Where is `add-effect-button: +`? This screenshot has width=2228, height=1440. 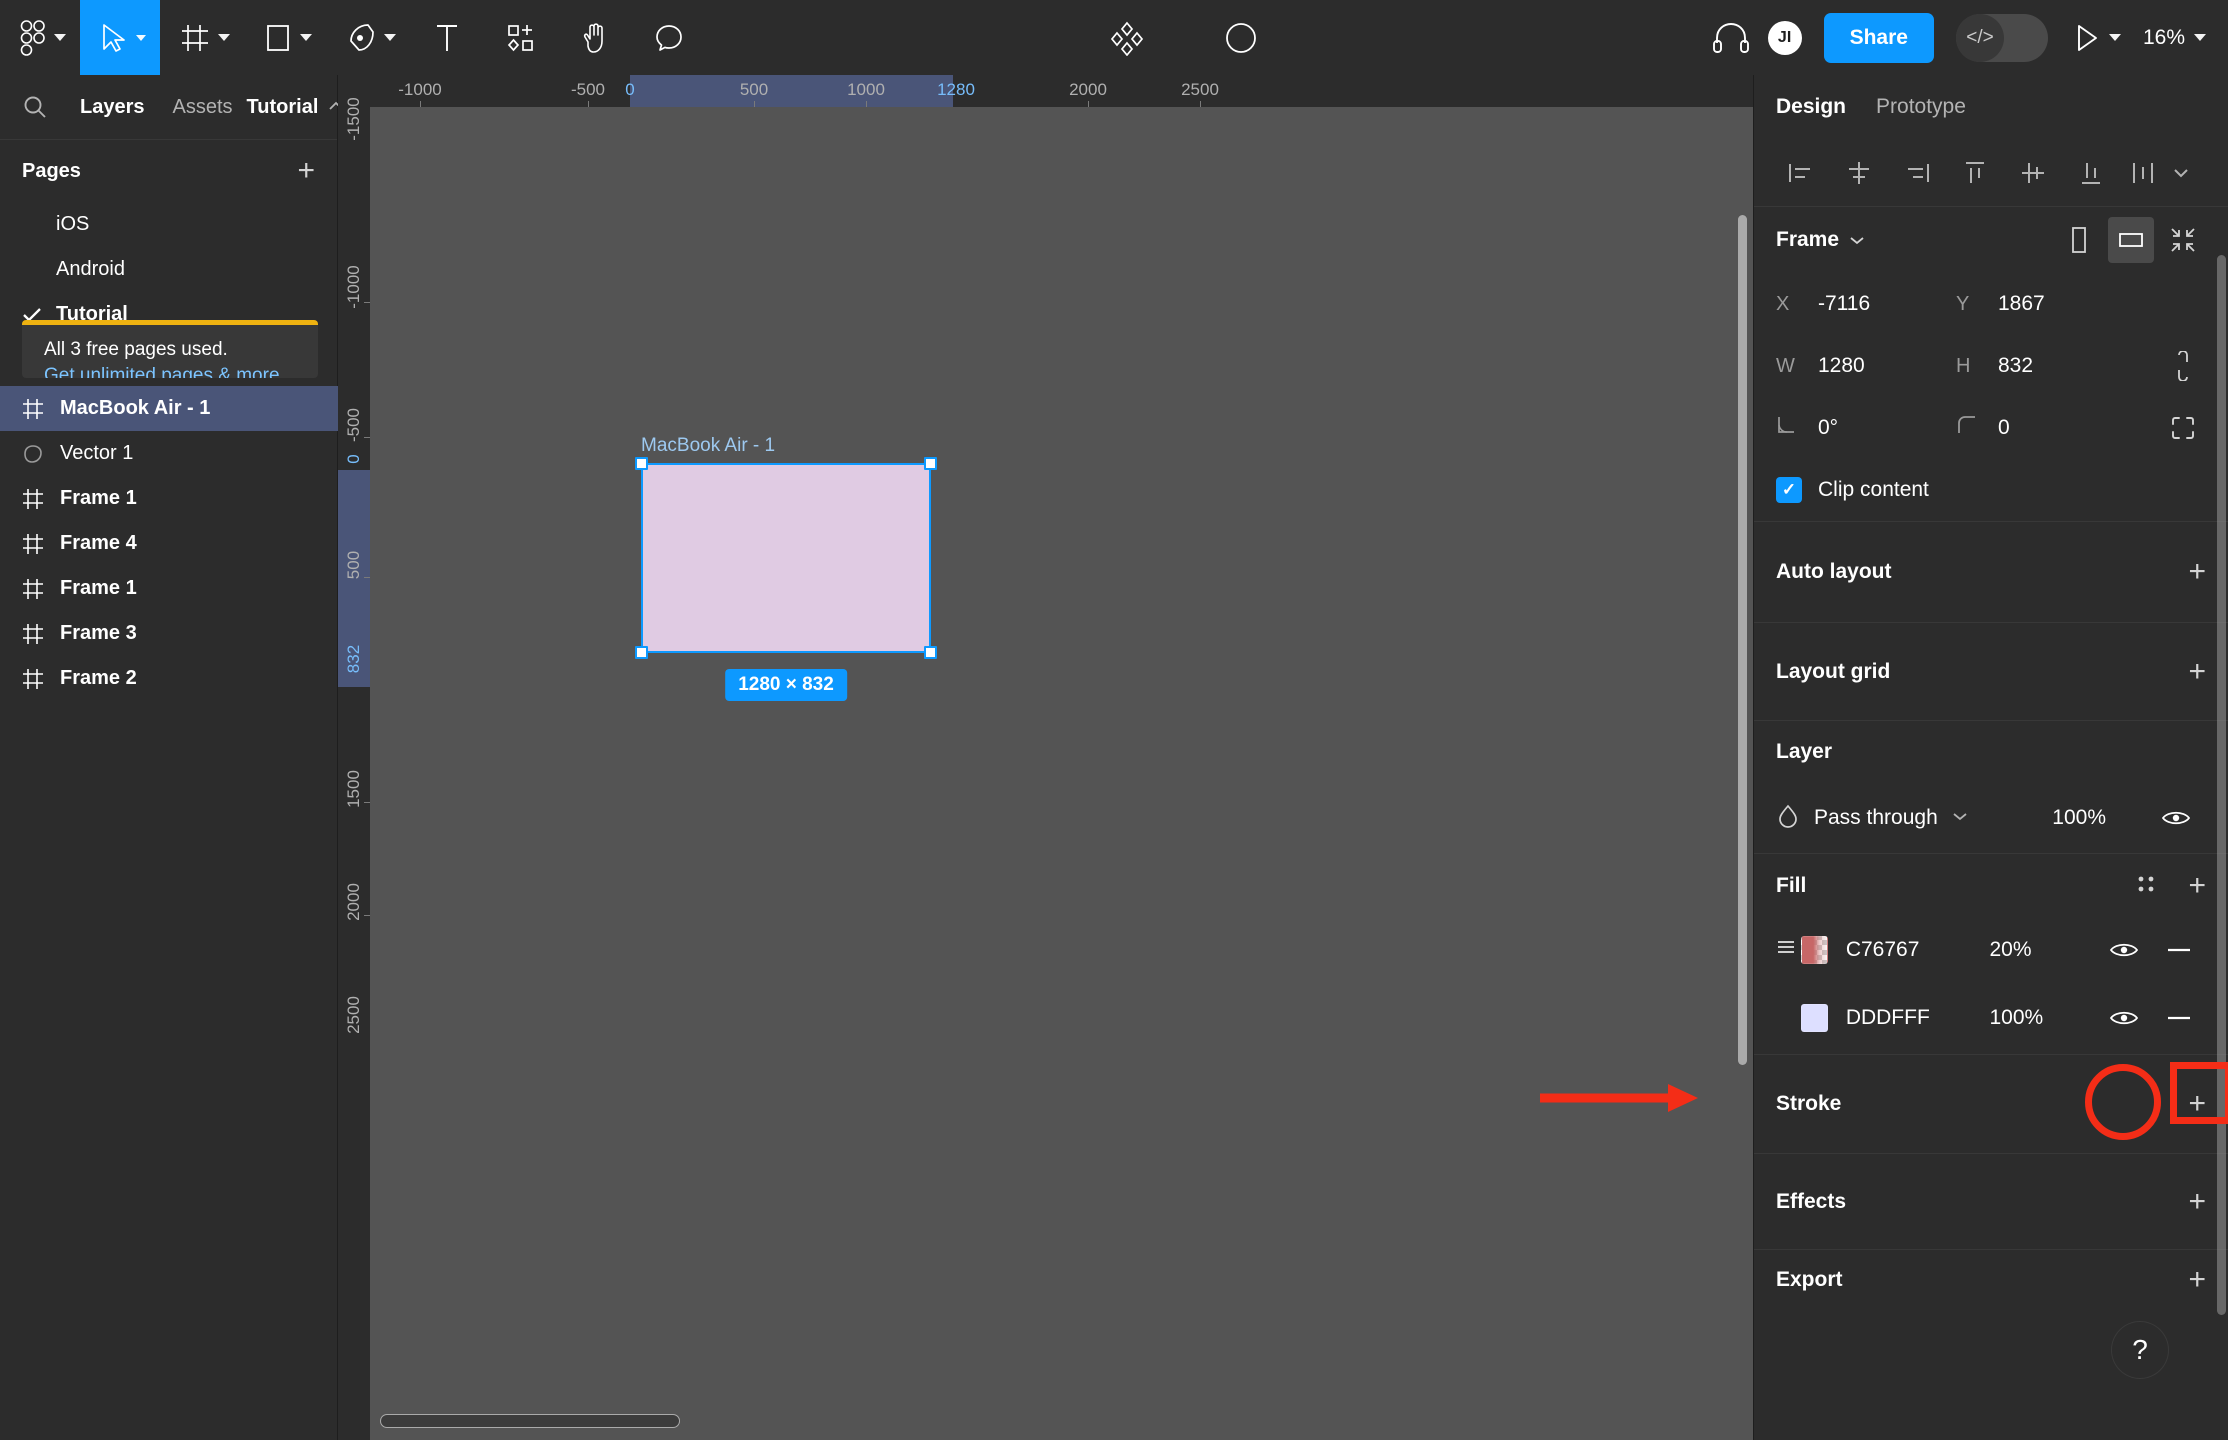
add-effect-button: + is located at coordinates (2197, 1201).